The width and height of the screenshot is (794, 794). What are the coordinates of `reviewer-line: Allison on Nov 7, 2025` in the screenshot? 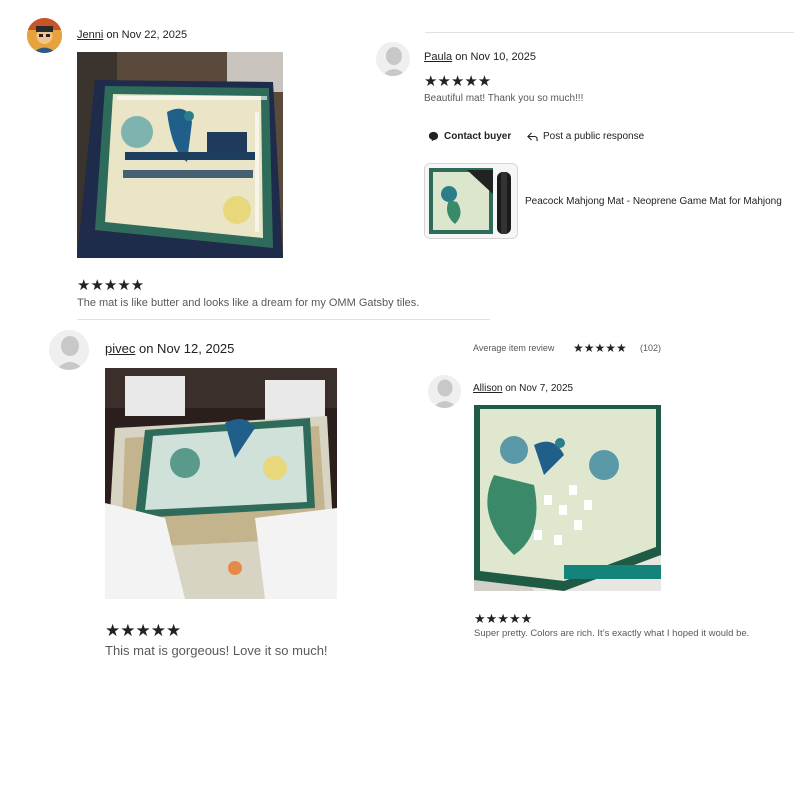 It's located at (523, 388).